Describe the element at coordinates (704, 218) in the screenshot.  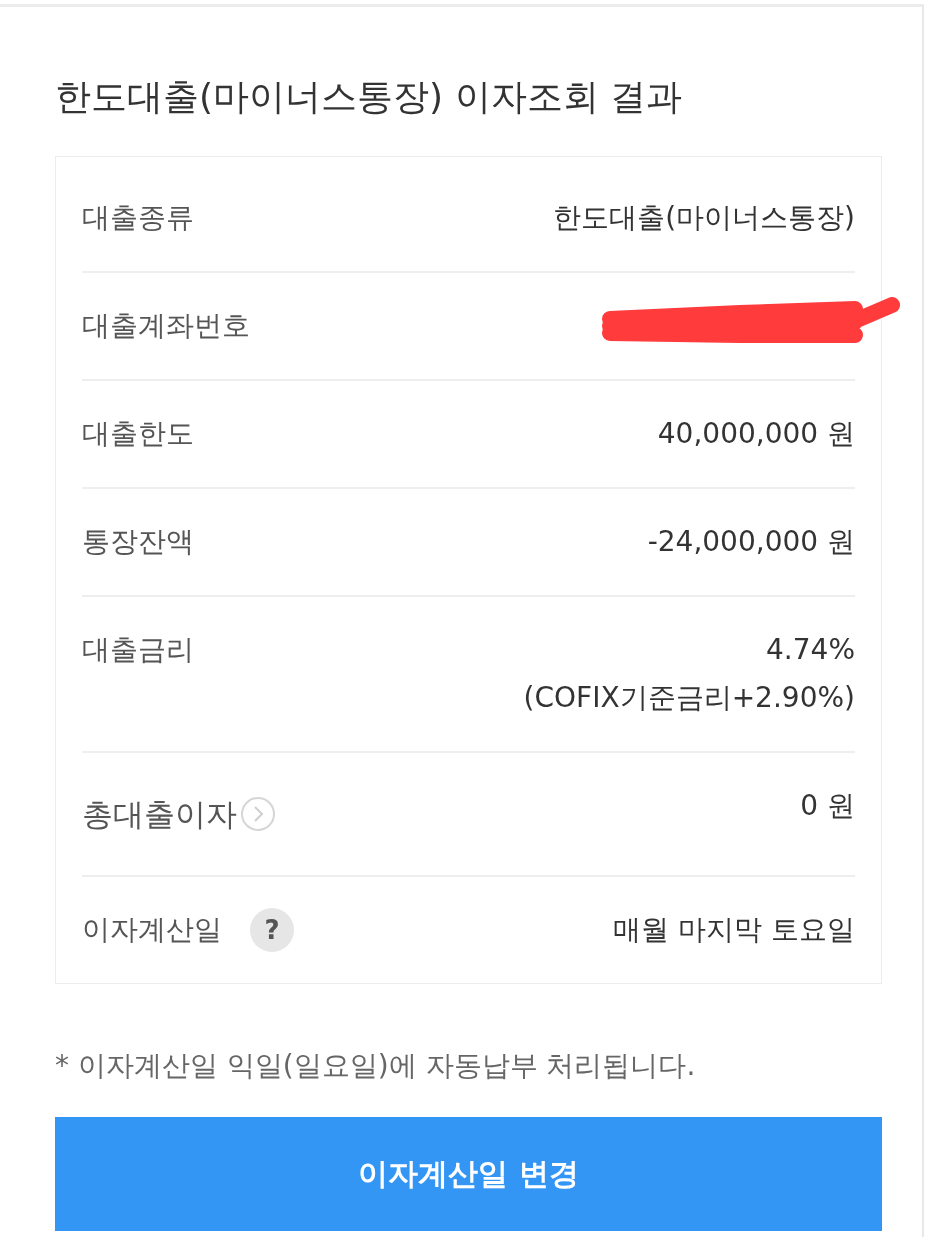
I see `row-value: 한도대출(마이너스통장)` at that location.